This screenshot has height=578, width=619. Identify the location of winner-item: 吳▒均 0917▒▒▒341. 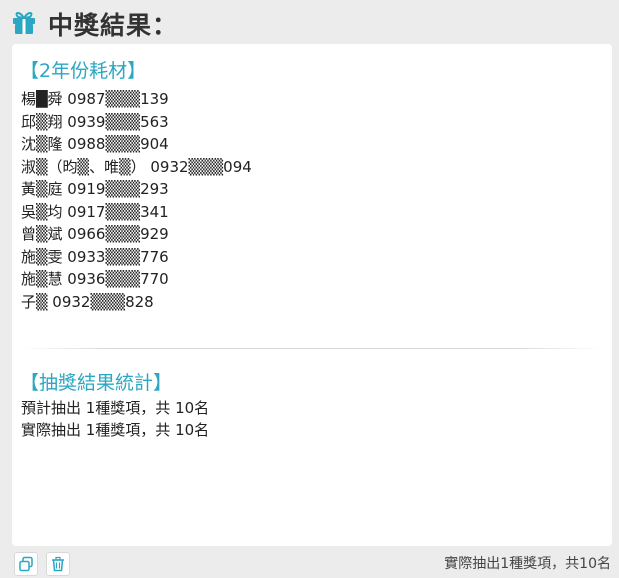
(95, 211).